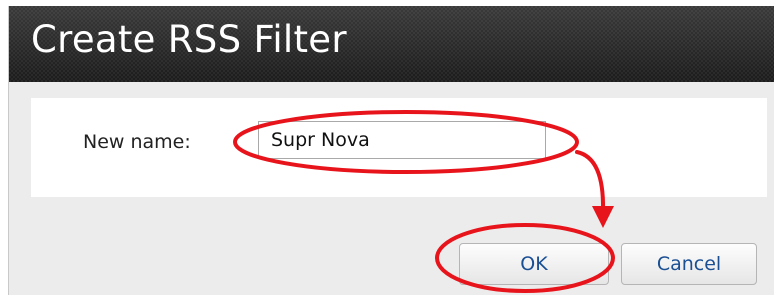 This screenshot has height=295, width=774. What do you see at coordinates (189, 39) in the screenshot?
I see `dialog-title: Create RSS Filter` at bounding box center [189, 39].